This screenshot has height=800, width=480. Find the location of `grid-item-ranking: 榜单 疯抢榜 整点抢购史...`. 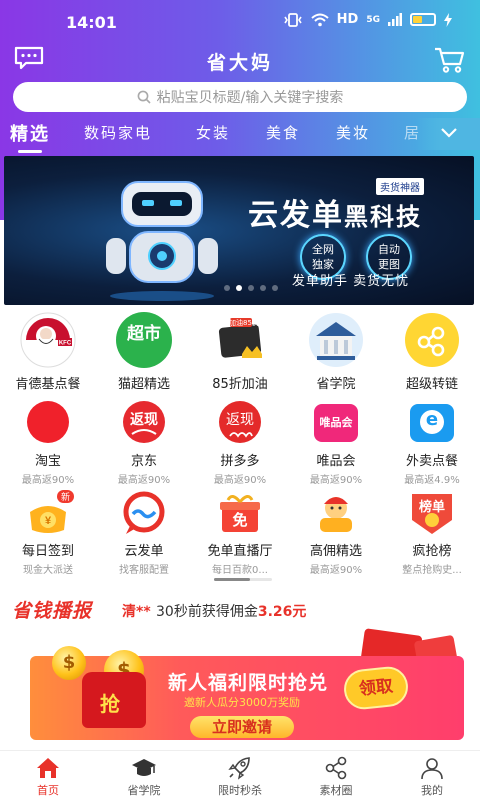

grid-item-ranking: 榜单 疯抢榜 整点抢购史... is located at coordinates (432, 533).